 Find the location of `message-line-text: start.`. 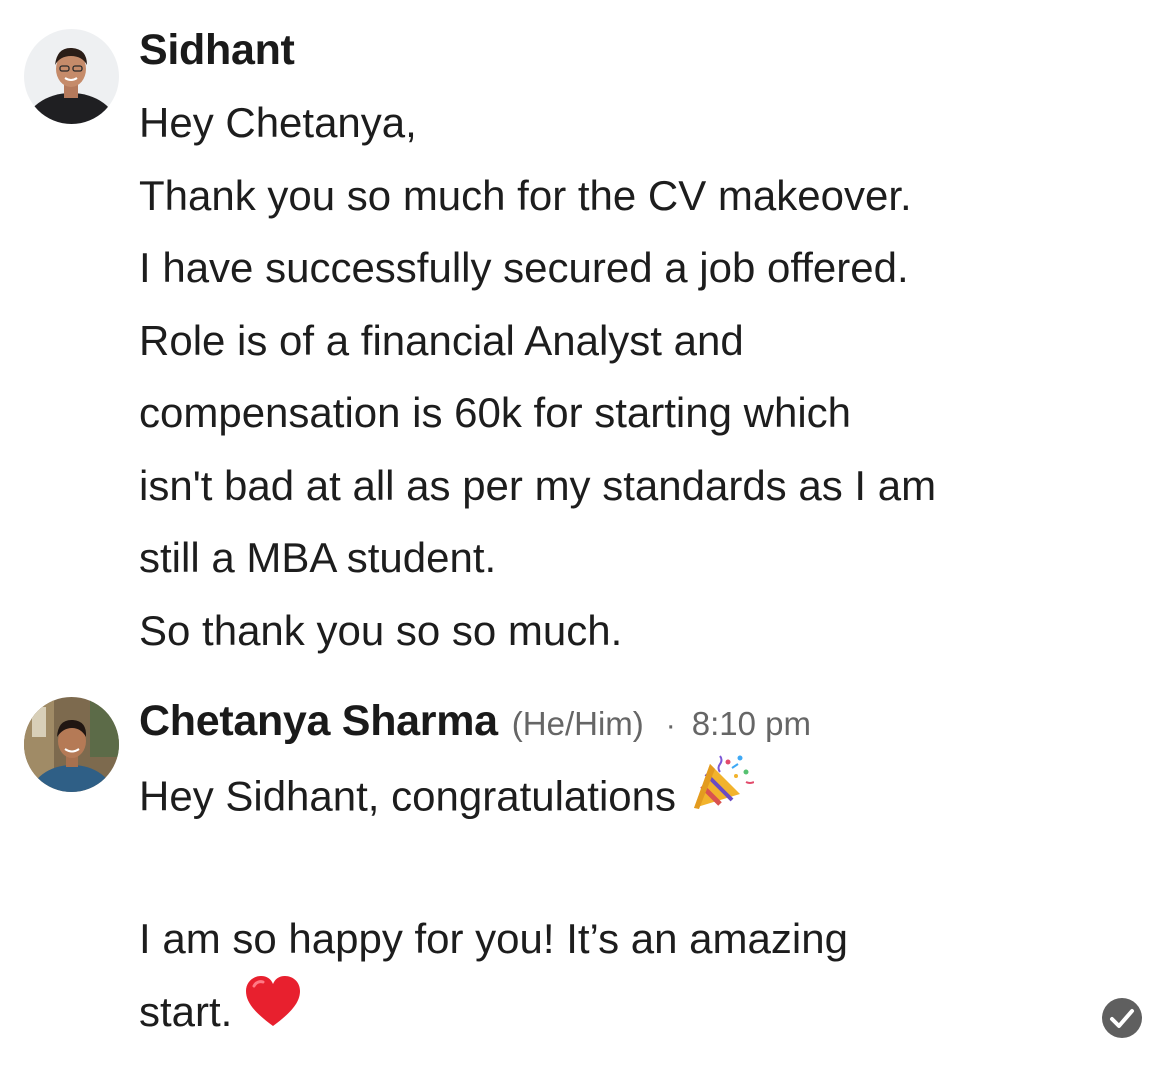

message-line-text: start. is located at coordinates (186, 1011).